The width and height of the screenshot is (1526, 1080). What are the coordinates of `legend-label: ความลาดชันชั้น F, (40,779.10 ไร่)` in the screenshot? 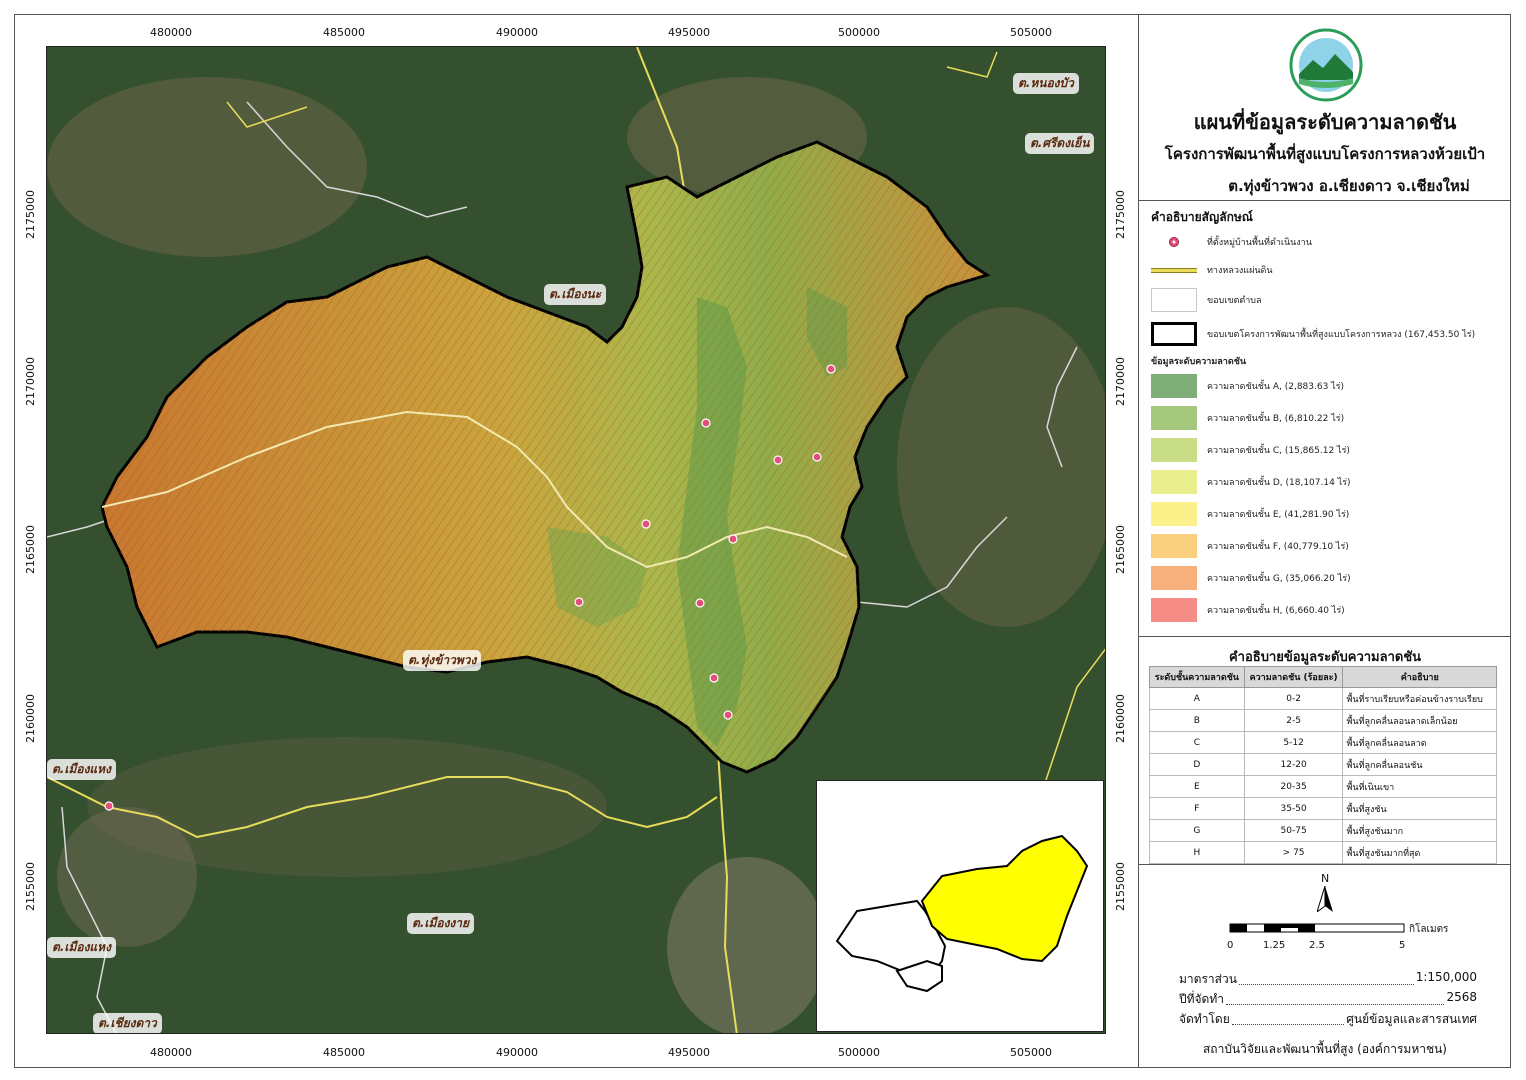 It's located at (1278, 547).